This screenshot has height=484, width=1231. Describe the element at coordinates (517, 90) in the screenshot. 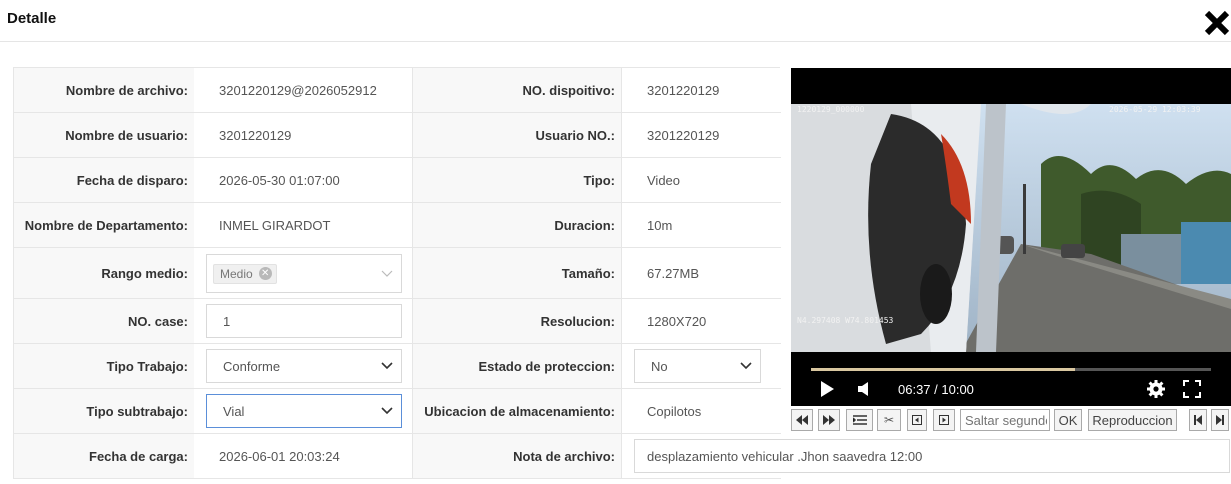

I see `label-no-dispositivo: NO. dispoitivo:` at that location.